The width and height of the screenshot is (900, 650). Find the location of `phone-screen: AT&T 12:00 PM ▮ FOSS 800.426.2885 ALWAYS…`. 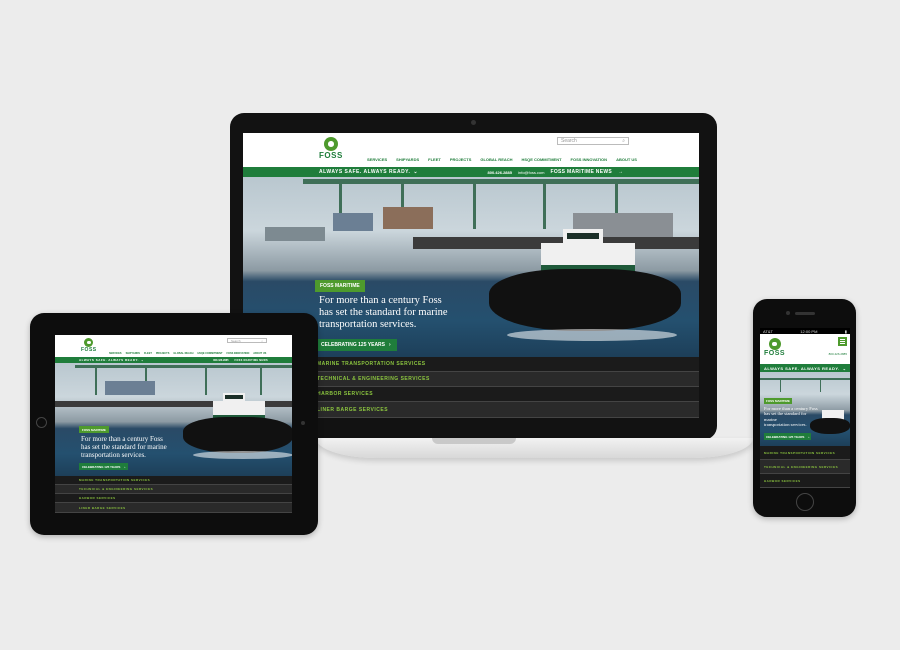

phone-screen: AT&T 12:00 PM ▮ FOSS 800.426.2885 ALWAYS… is located at coordinates (805, 408).